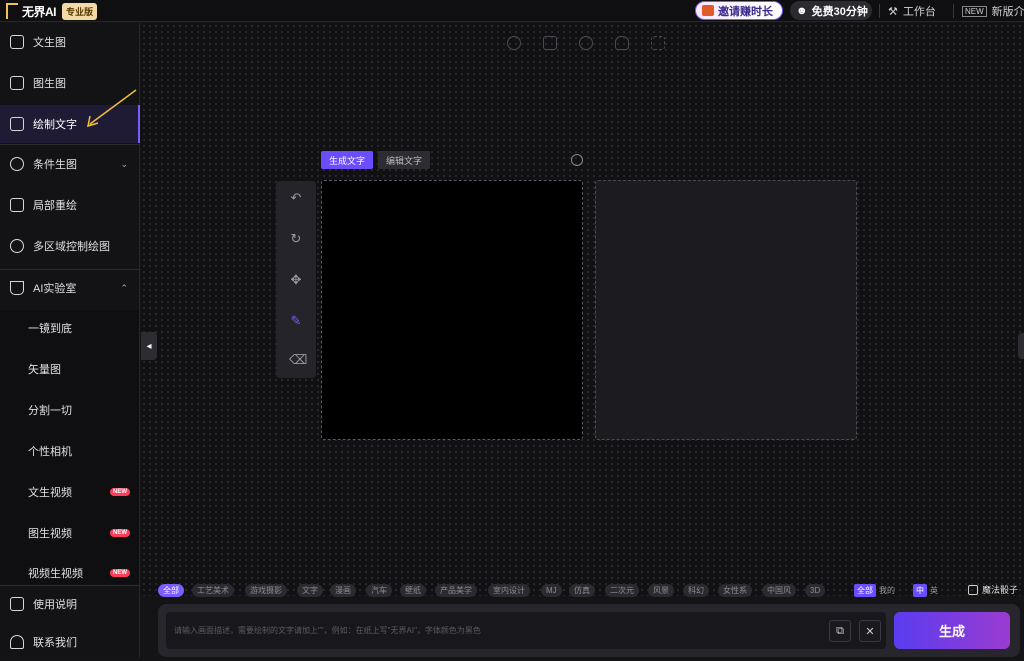 The width and height of the screenshot is (1024, 661). What do you see at coordinates (870, 631) in the screenshot?
I see `clear-icon: ✕` at bounding box center [870, 631].